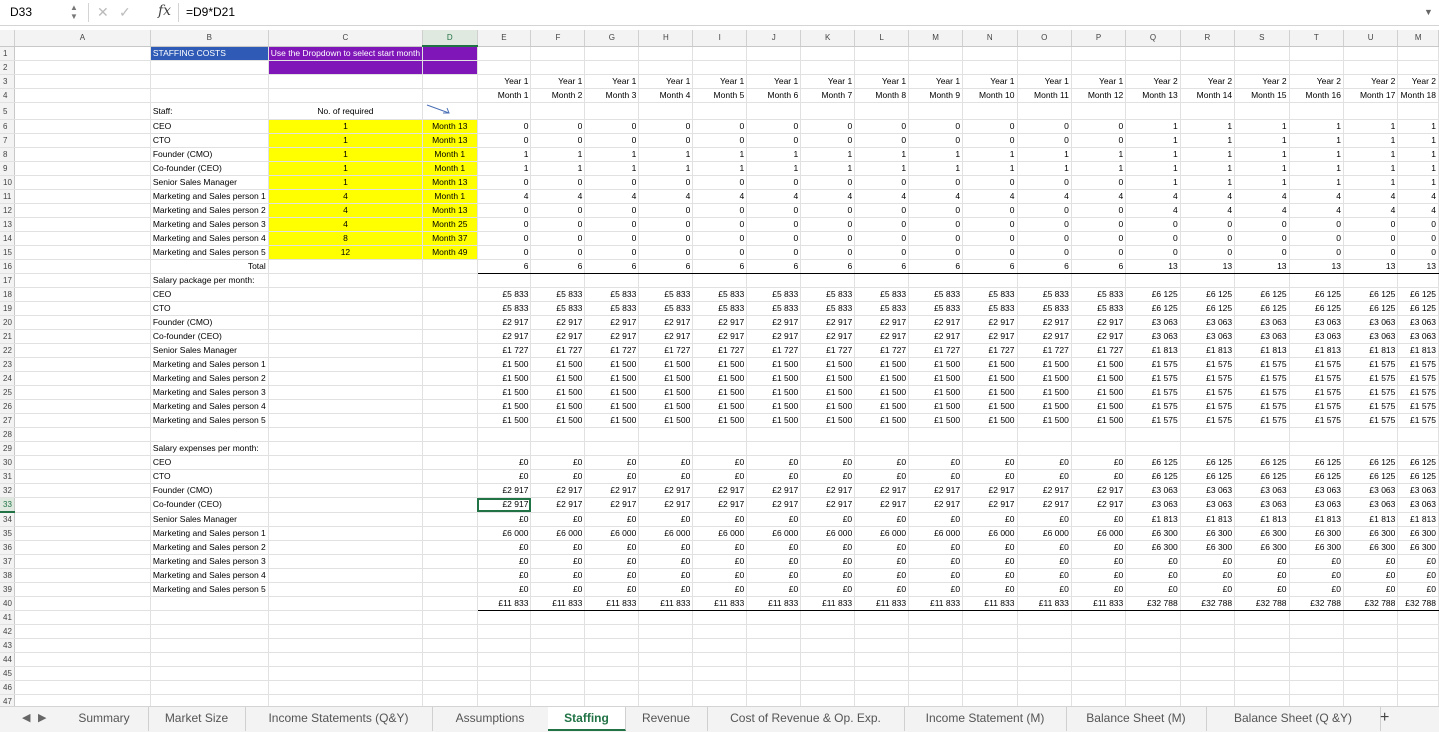 The width and height of the screenshot is (1439, 732). What do you see at coordinates (209, 224) in the screenshot?
I see `cell: Marketing and Sales person 3` at bounding box center [209, 224].